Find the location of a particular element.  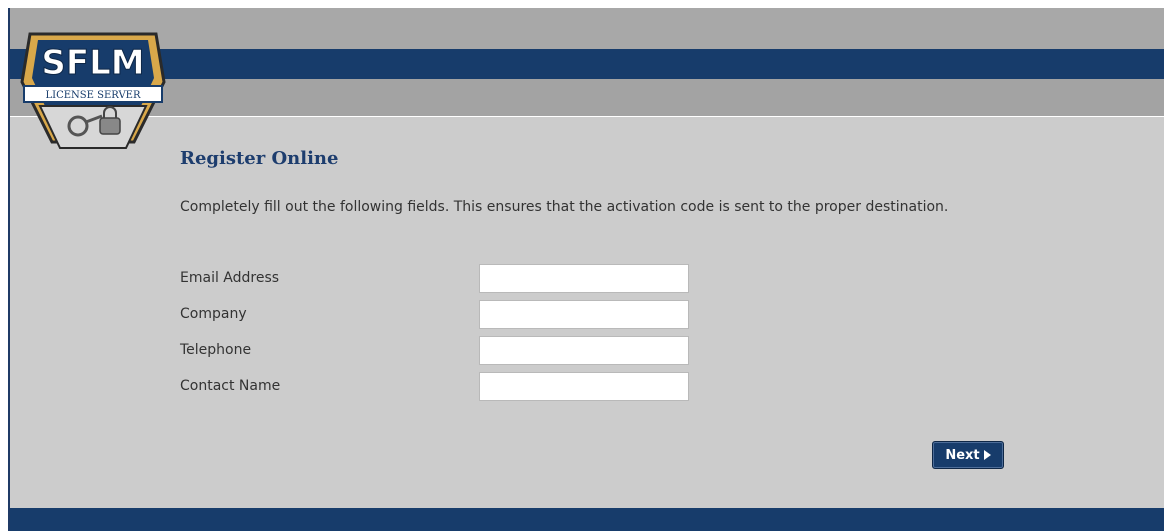

company-field is located at coordinates (584, 314).